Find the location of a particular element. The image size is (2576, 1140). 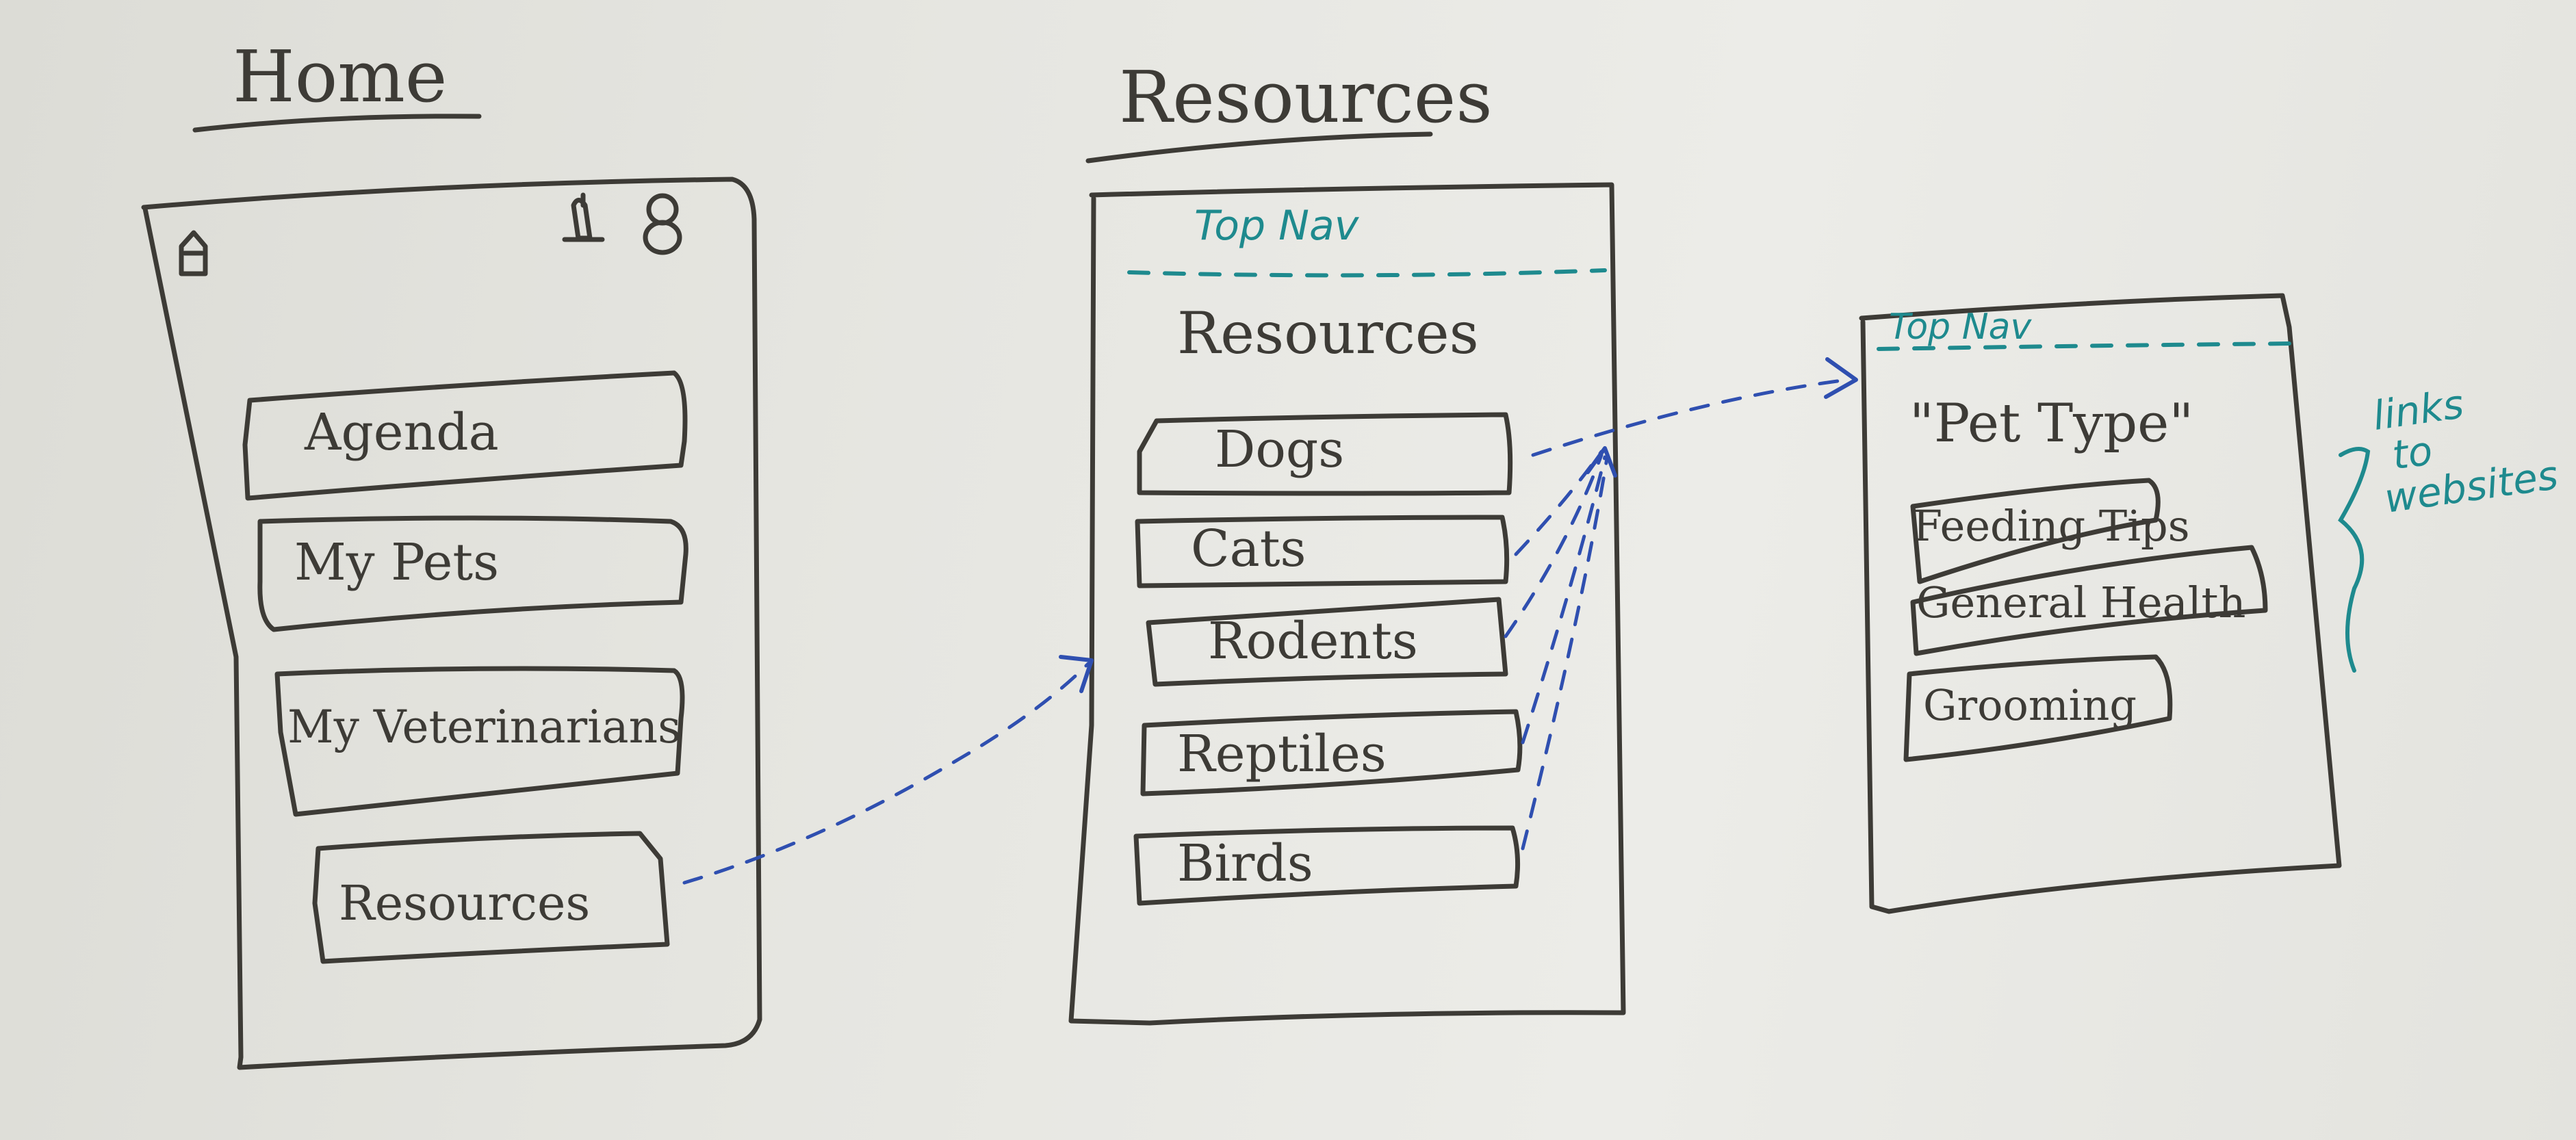

reptiles-button: Reptiles is located at coordinates (1282, 754).